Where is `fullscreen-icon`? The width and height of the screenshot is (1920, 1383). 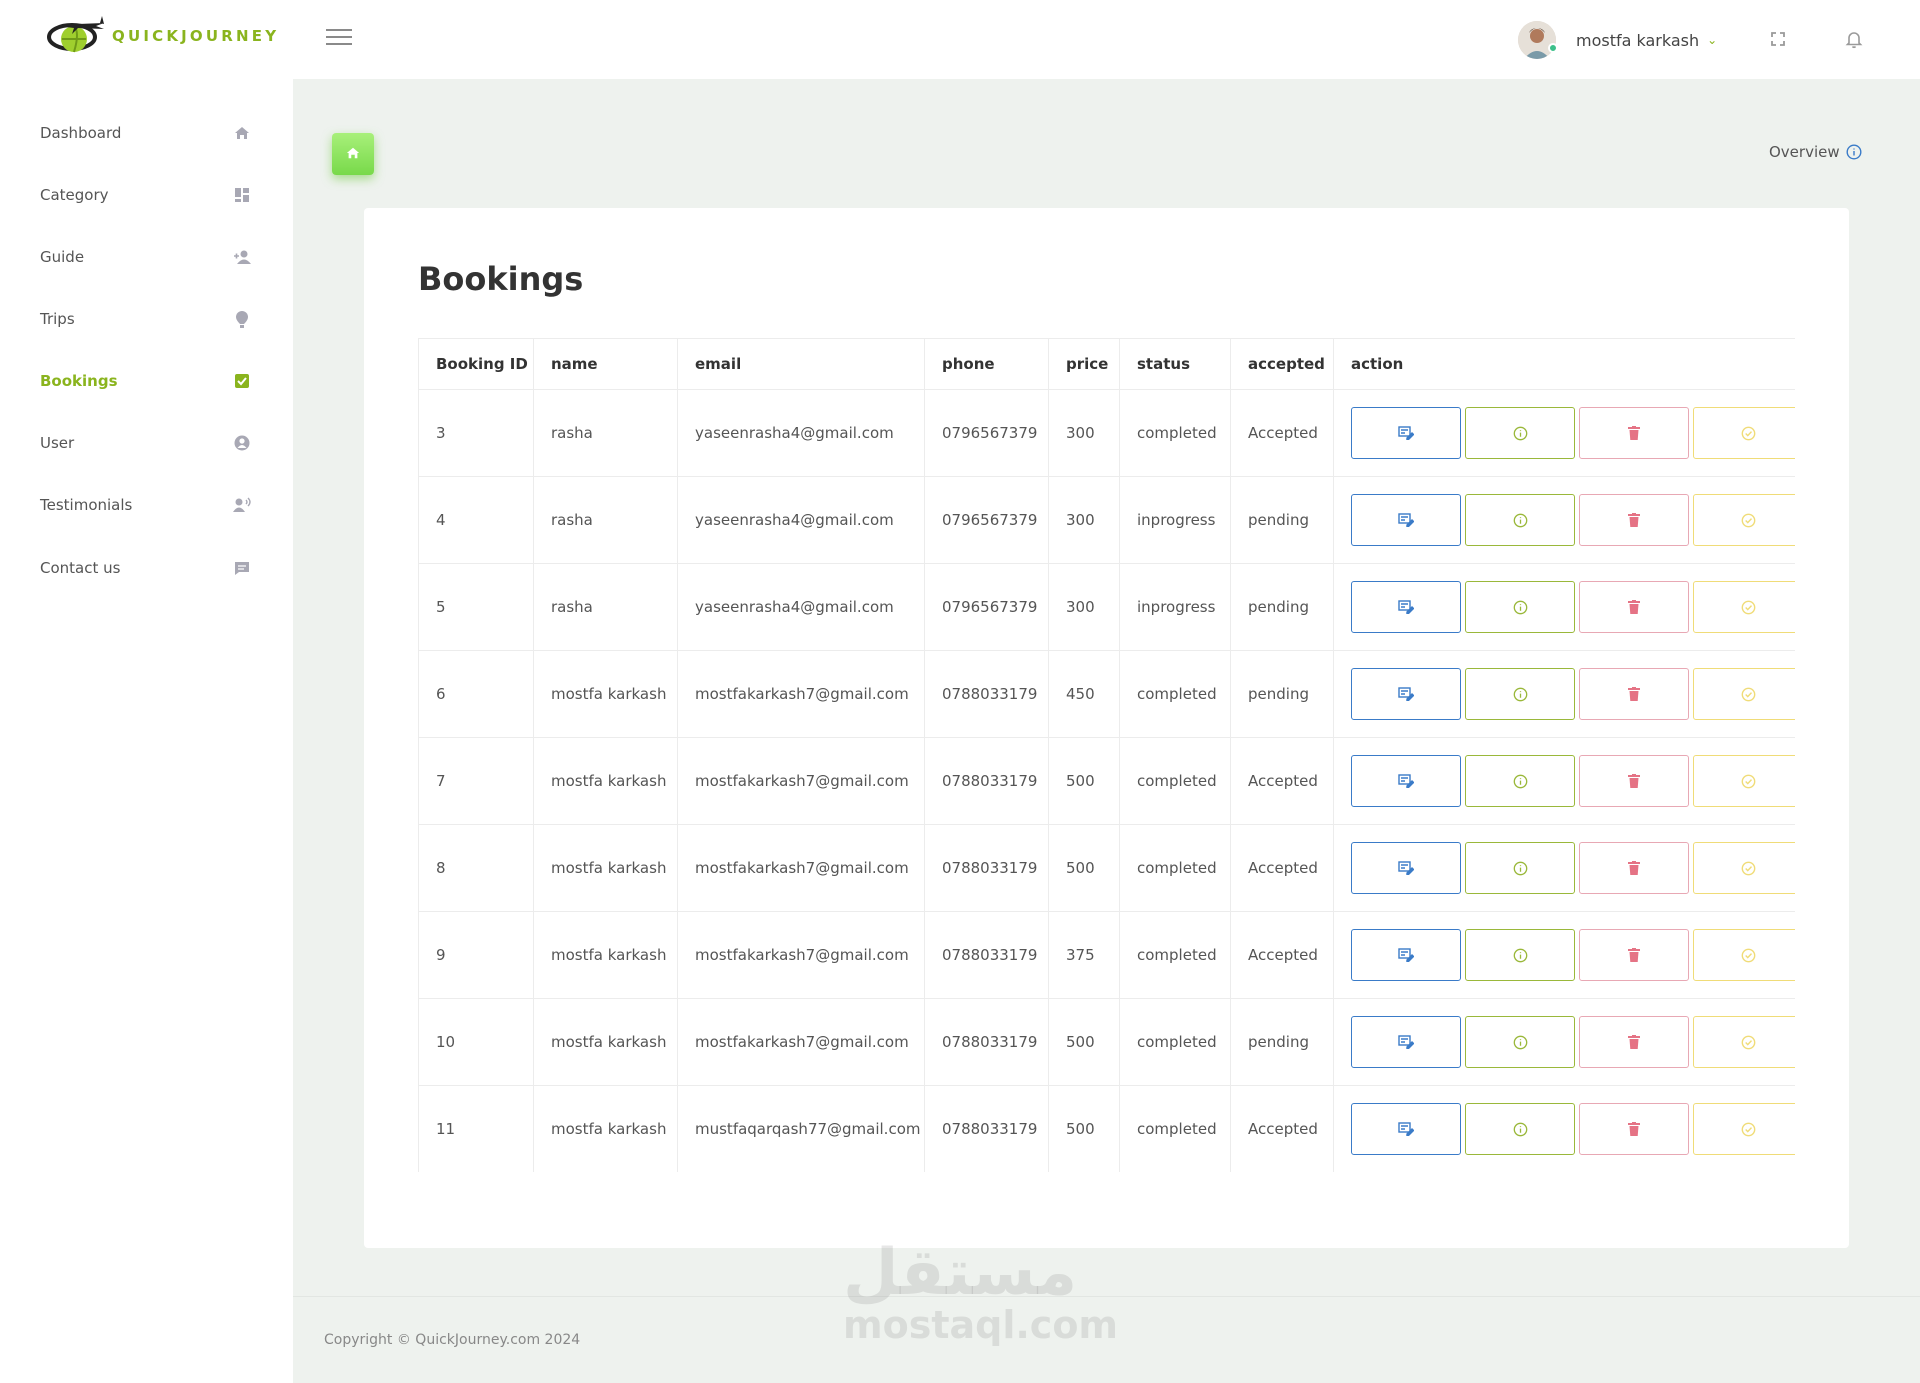 fullscreen-icon is located at coordinates (1778, 39).